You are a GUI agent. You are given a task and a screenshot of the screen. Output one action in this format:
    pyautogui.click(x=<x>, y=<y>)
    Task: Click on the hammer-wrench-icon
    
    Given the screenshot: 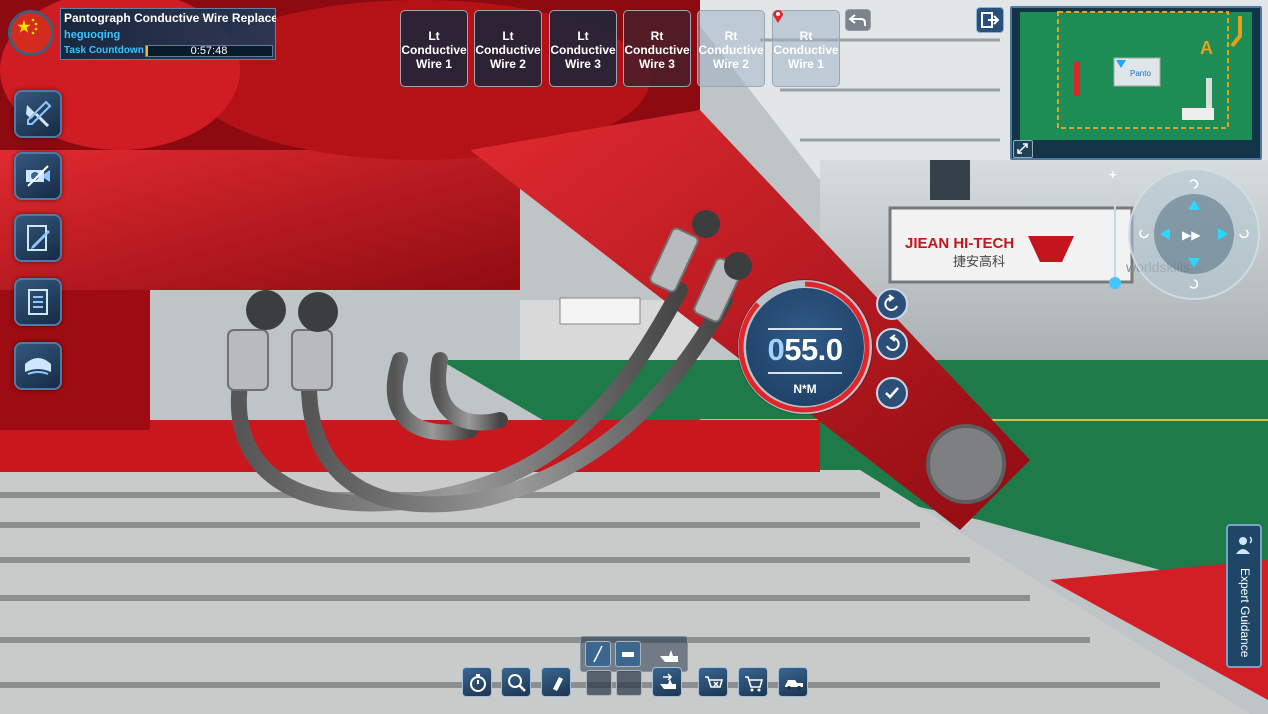 What is the action you would take?
    pyautogui.click(x=39, y=114)
    